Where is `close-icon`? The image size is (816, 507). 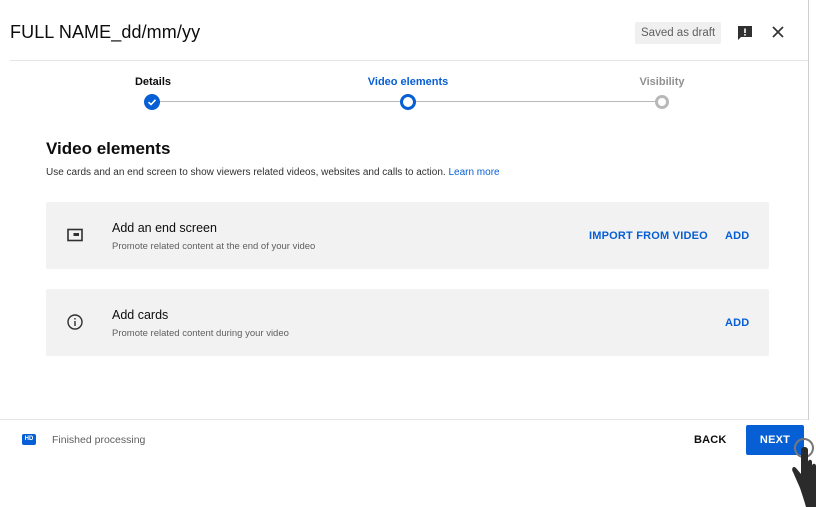
close-icon is located at coordinates (778, 32).